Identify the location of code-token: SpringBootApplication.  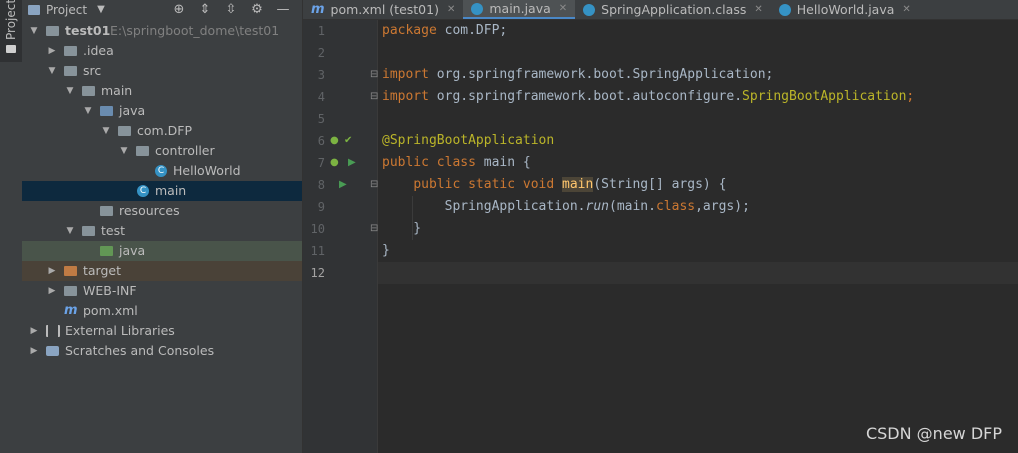
(824, 96).